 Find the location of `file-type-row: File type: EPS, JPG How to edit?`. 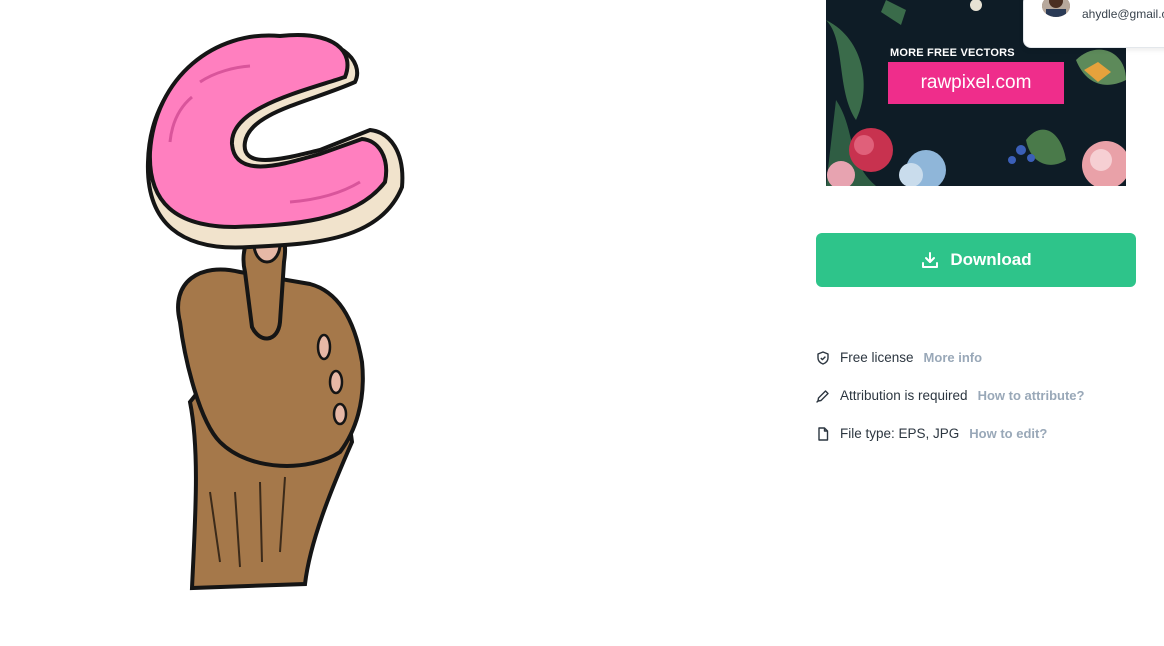

file-type-row: File type: EPS, JPG How to edit? is located at coordinates (931, 433).